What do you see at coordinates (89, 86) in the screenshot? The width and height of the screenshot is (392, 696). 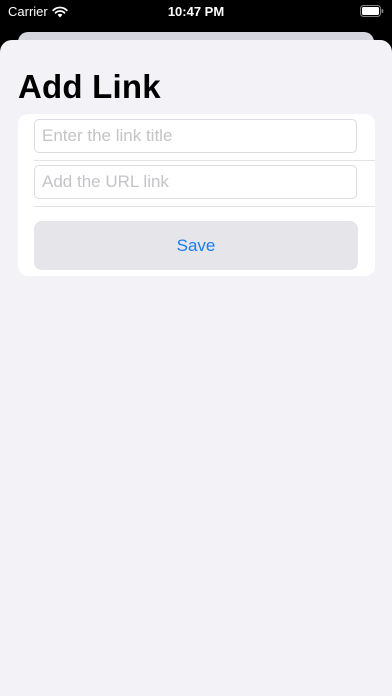 I see `page-title: Add Link` at bounding box center [89, 86].